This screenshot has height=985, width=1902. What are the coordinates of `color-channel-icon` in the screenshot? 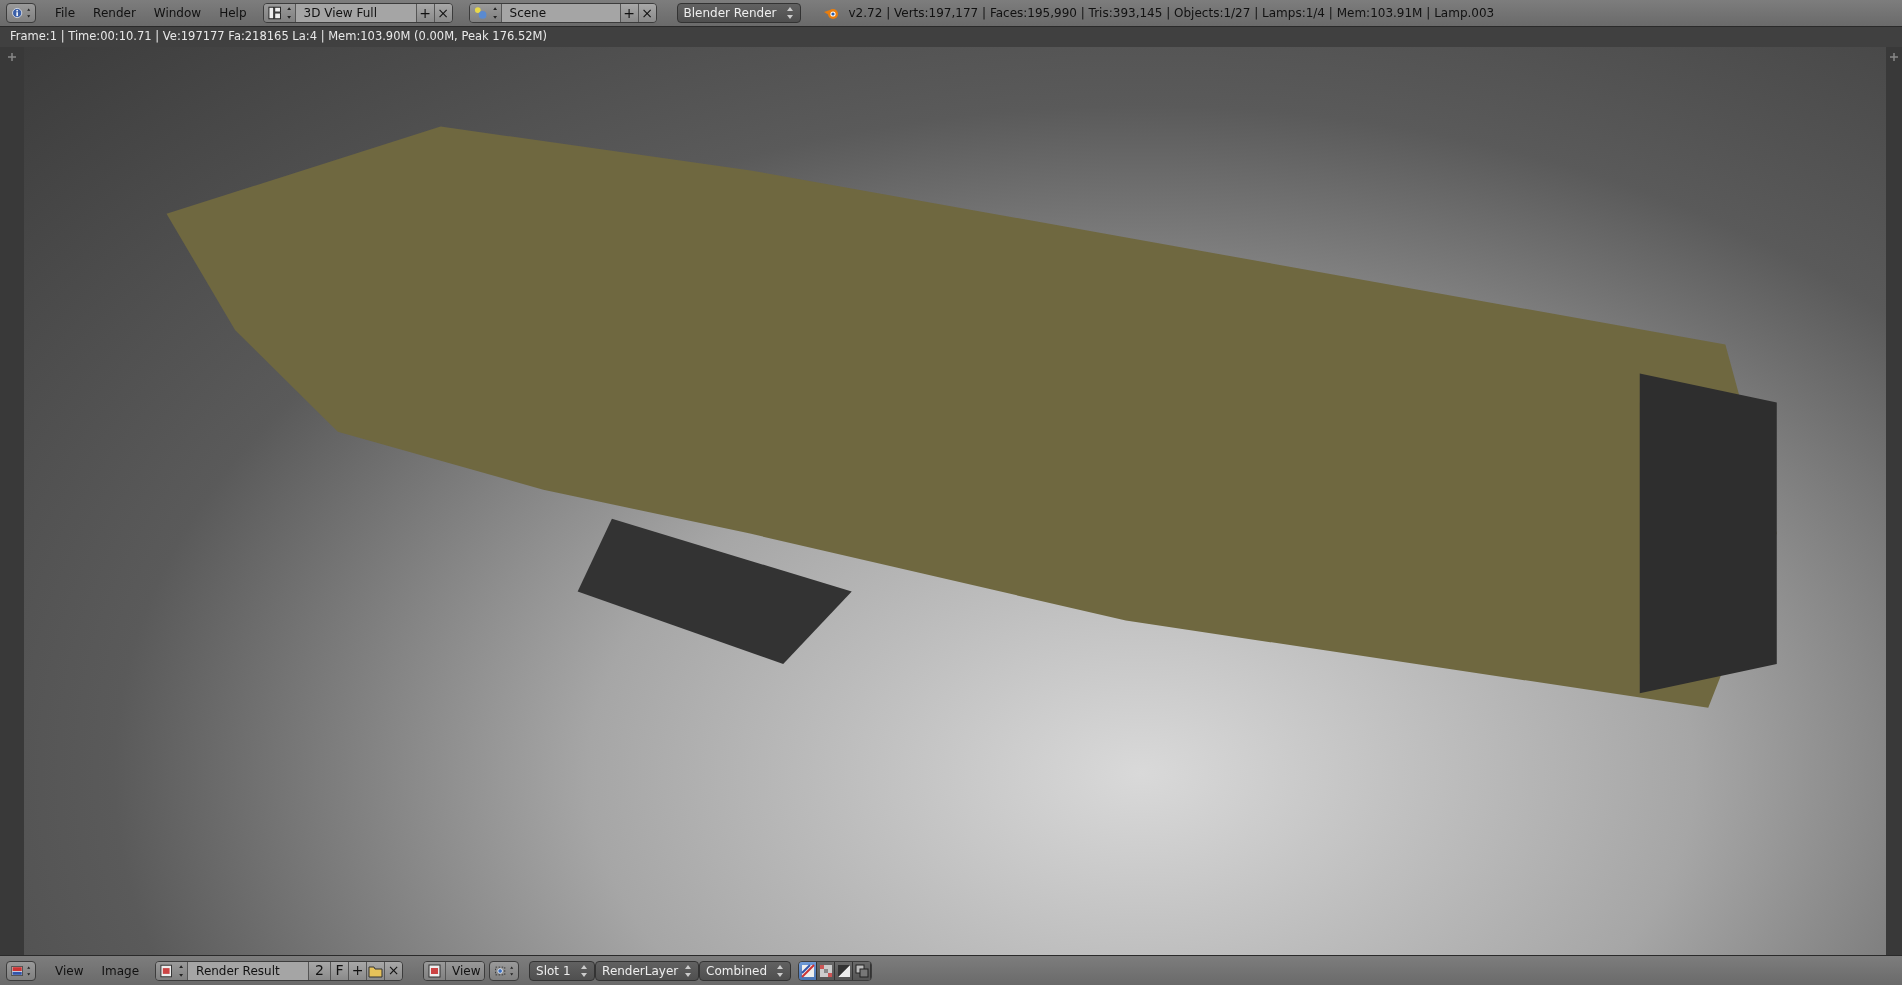 It's located at (807, 970).